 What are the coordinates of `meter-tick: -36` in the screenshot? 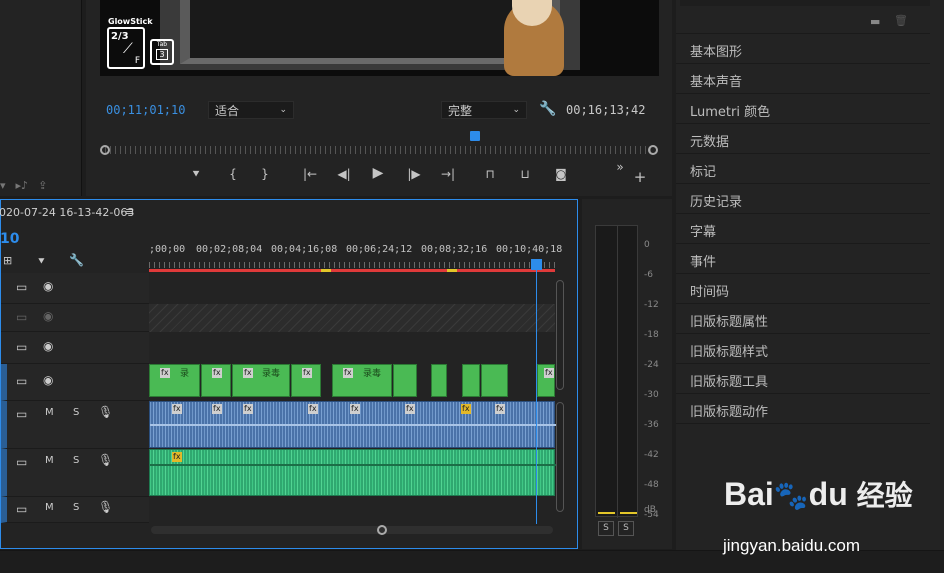 It's located at (651, 425).